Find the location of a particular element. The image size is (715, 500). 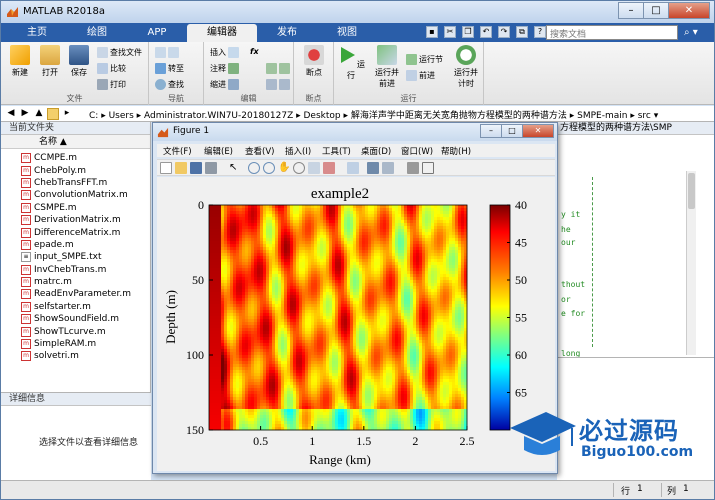

tab-home: 主页 is located at coordinates (37, 33).